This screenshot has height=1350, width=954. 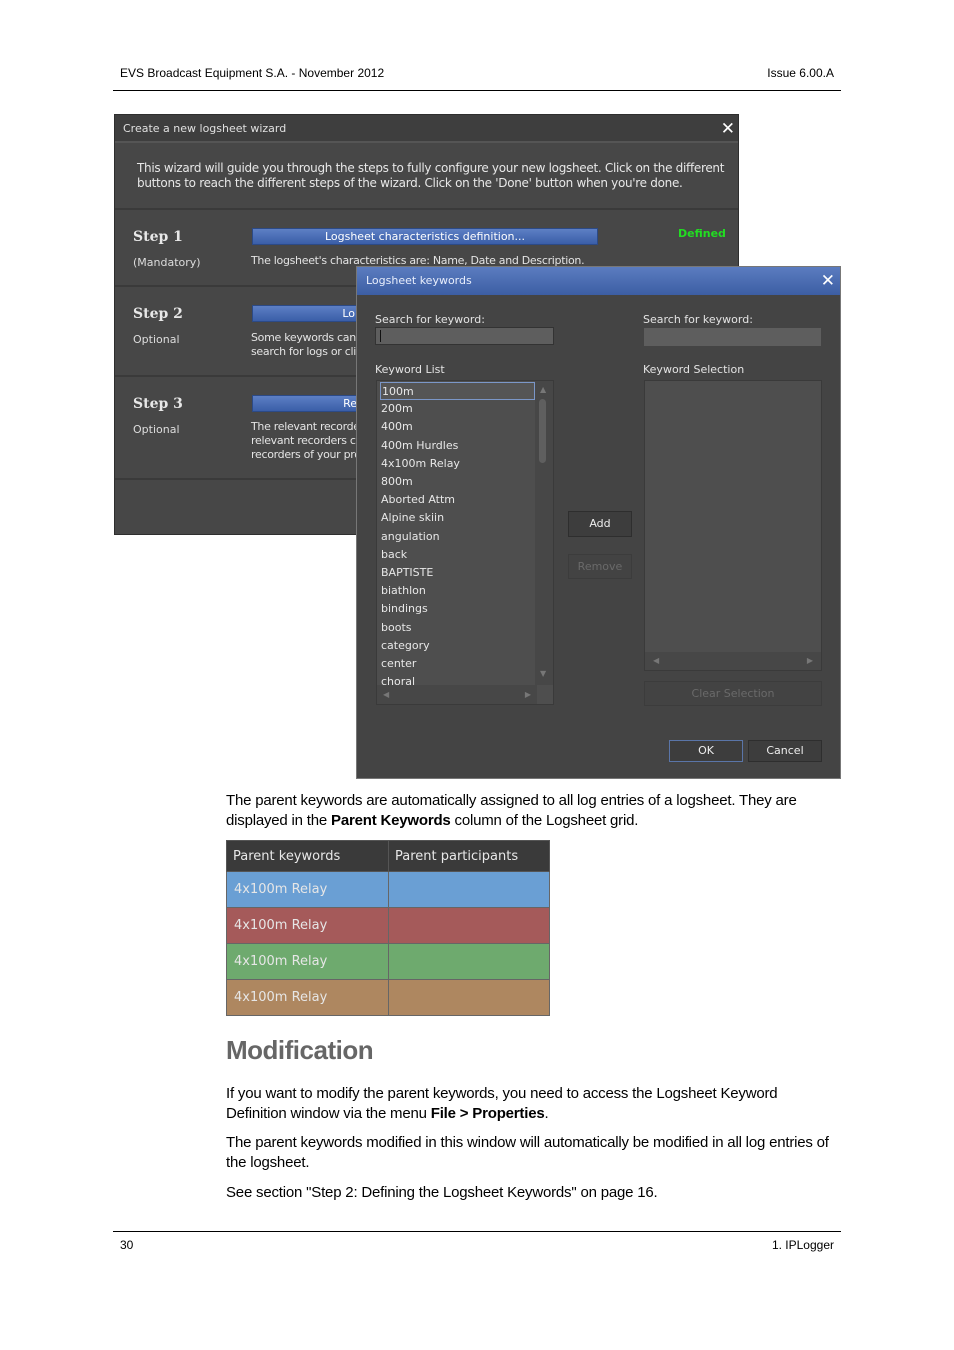 I want to click on wizard-title: Create a new logsheet wizard, so click(x=205, y=128).